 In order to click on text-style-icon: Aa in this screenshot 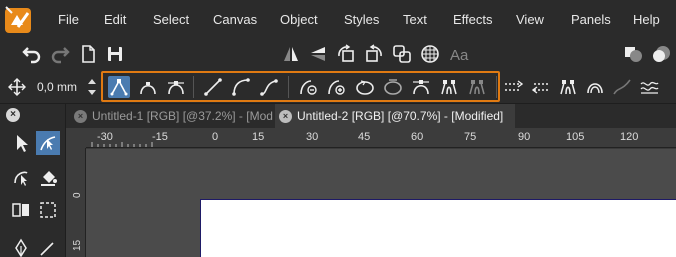, I will do `click(459, 54)`.